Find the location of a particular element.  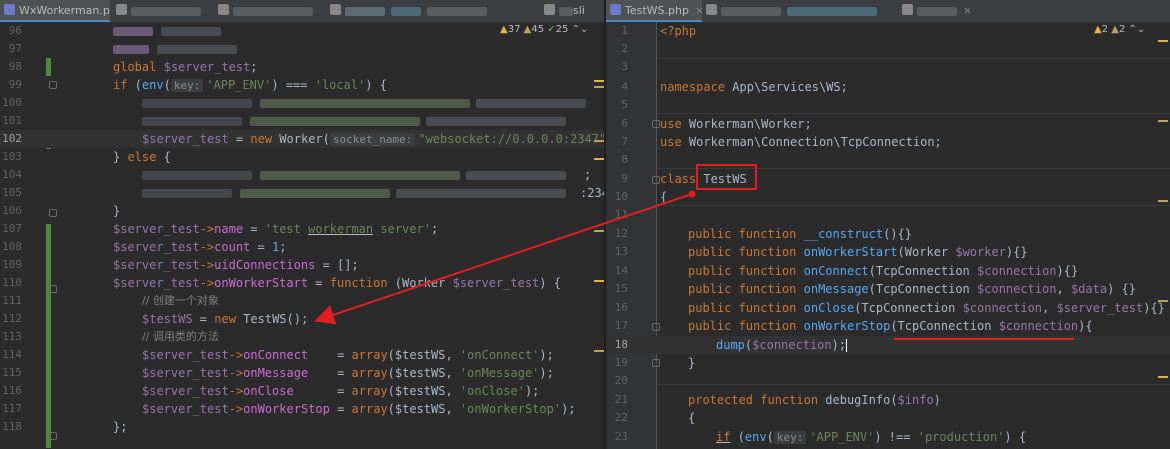

annotation-arrow is located at coordinates (505, 257).